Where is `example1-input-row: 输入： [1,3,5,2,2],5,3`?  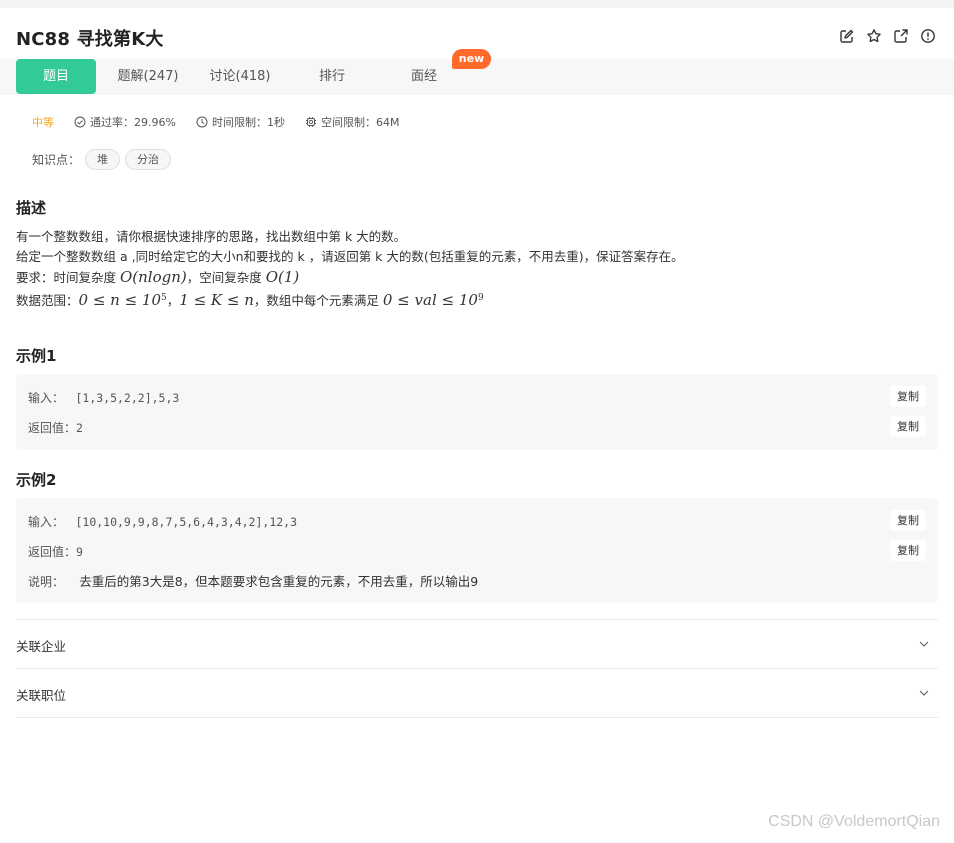 example1-input-row: 输入： [1,3,5,2,2],5,3 is located at coordinates (103, 397).